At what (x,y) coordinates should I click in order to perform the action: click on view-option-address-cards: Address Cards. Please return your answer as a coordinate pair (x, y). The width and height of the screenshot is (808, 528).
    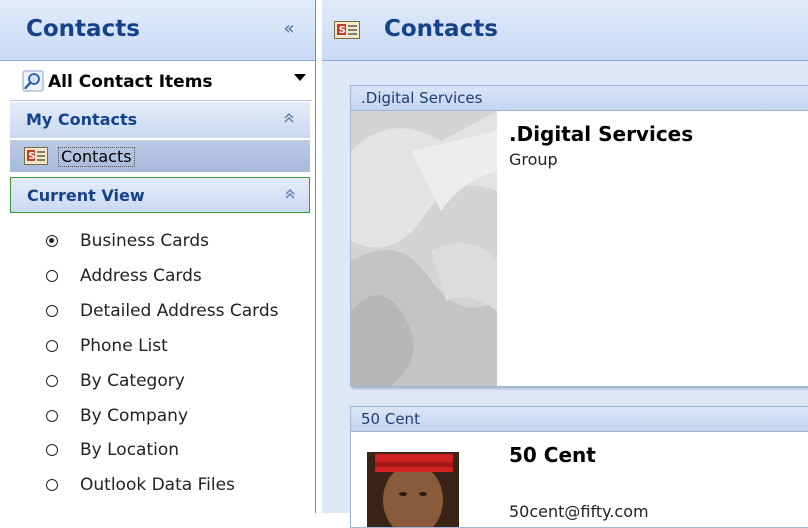
    Looking at the image, I should click on (160, 277).